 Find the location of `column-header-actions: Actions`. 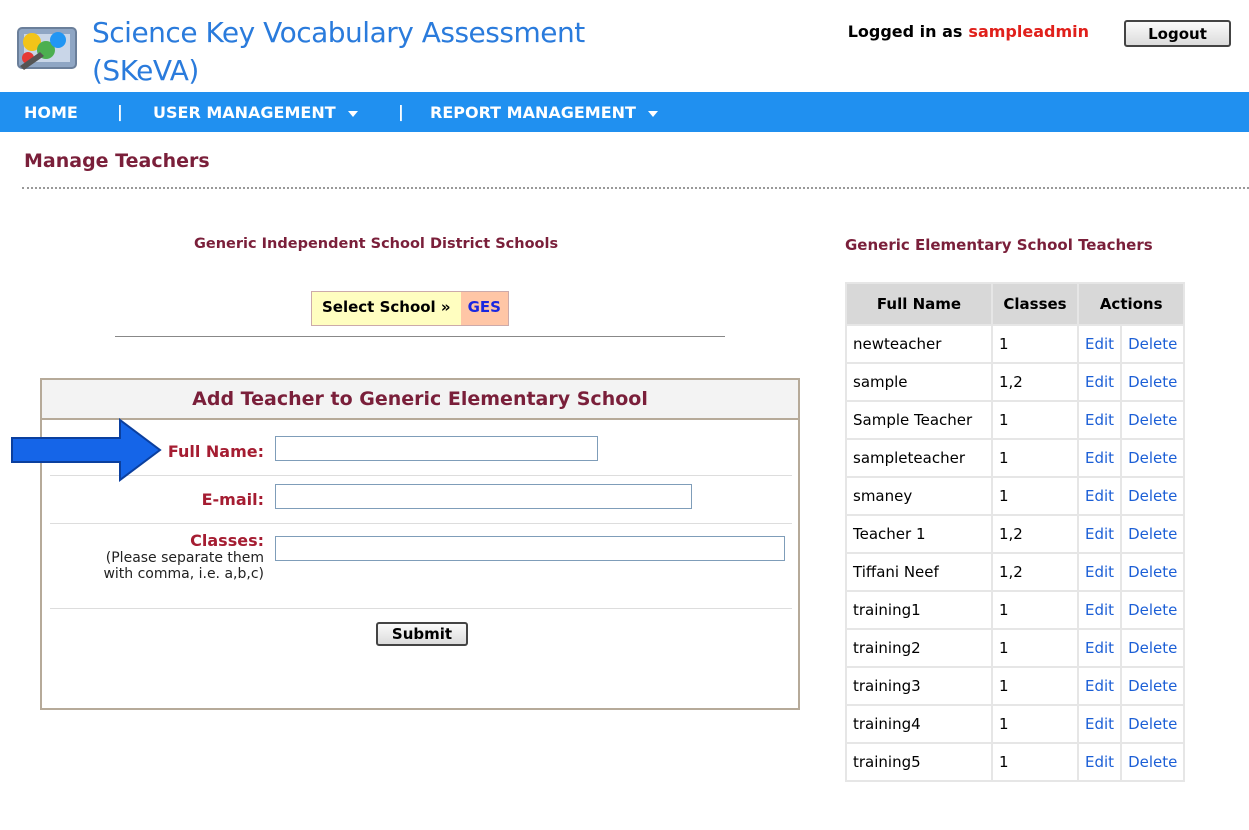

column-header-actions: Actions is located at coordinates (1131, 304).